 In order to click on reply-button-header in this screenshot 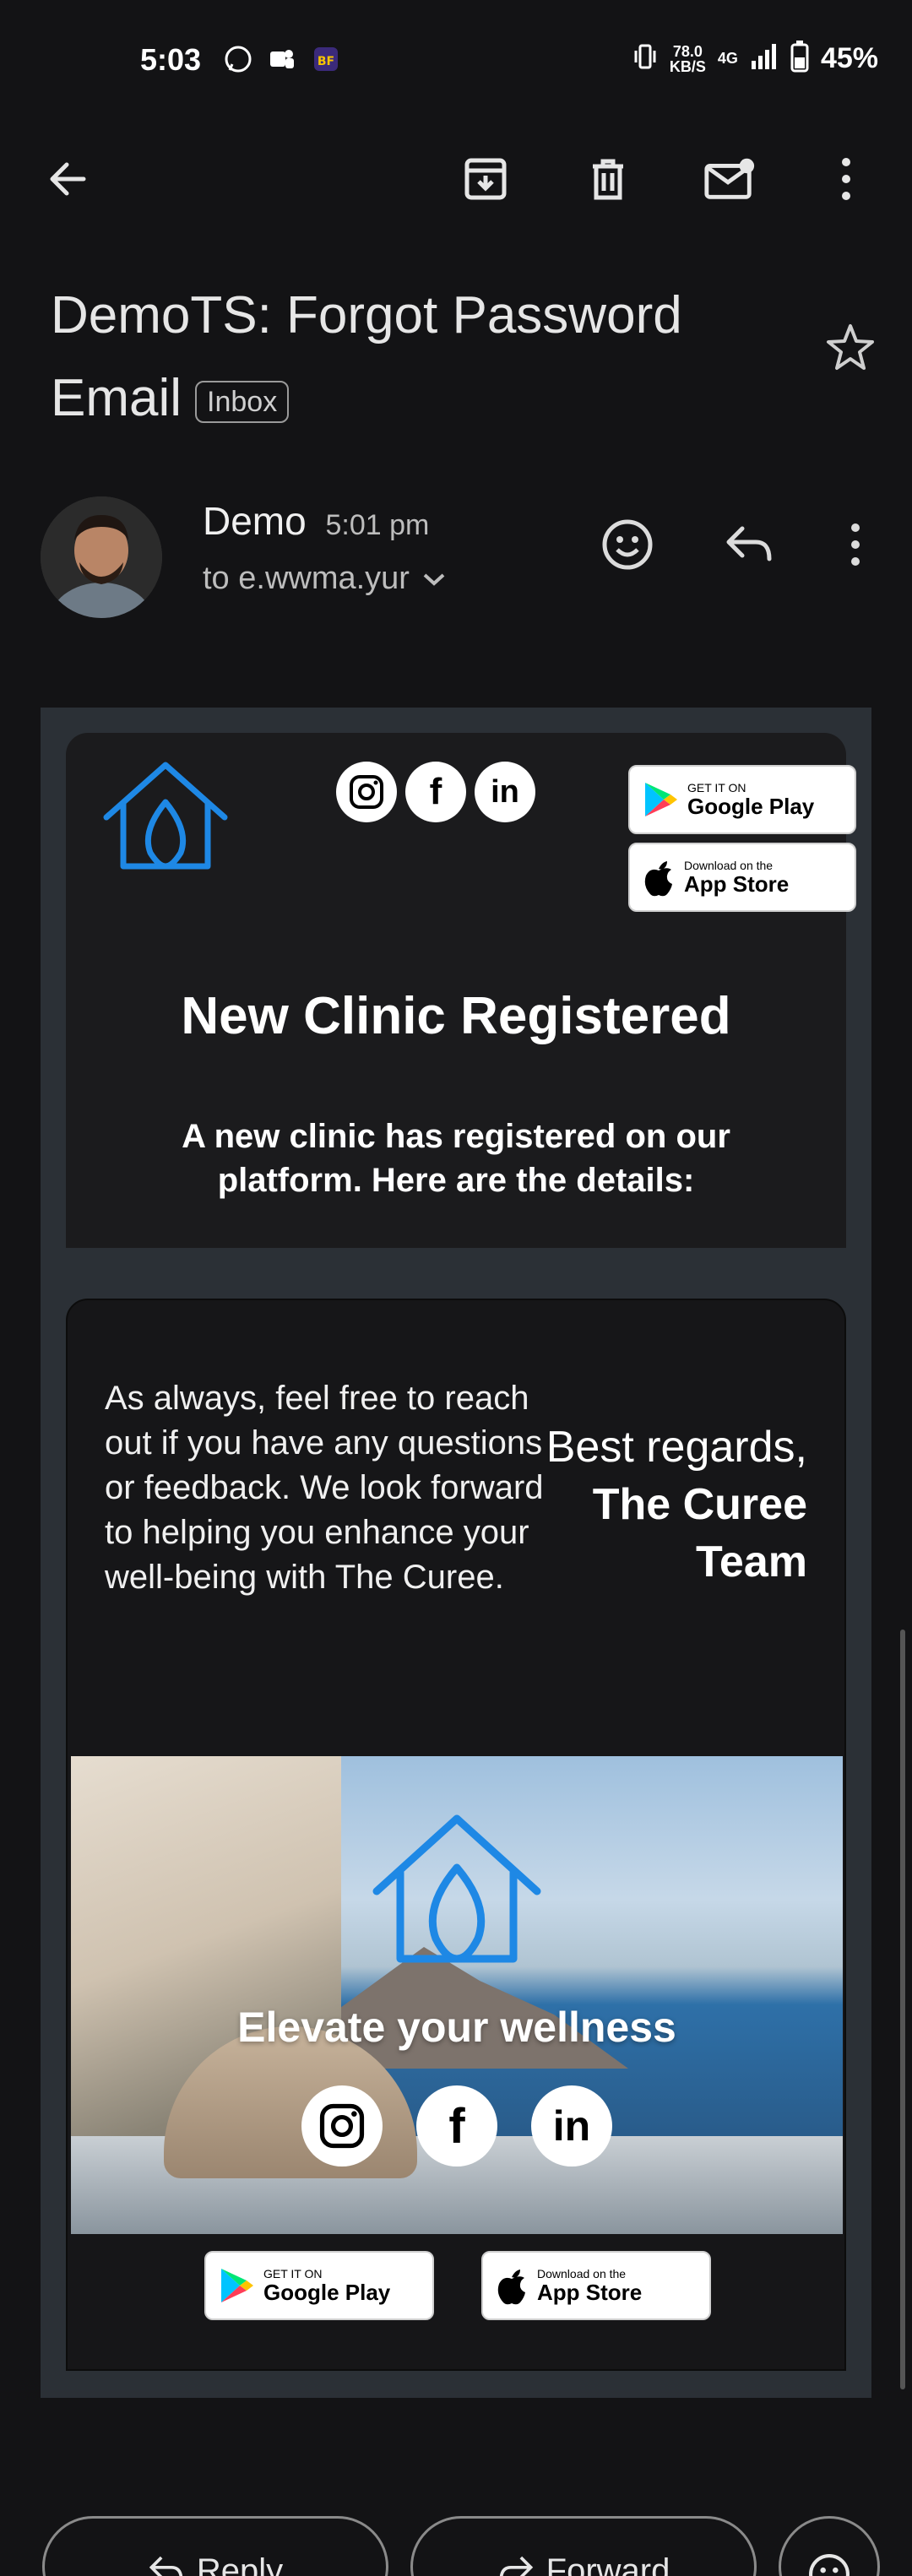, I will do `click(749, 545)`.